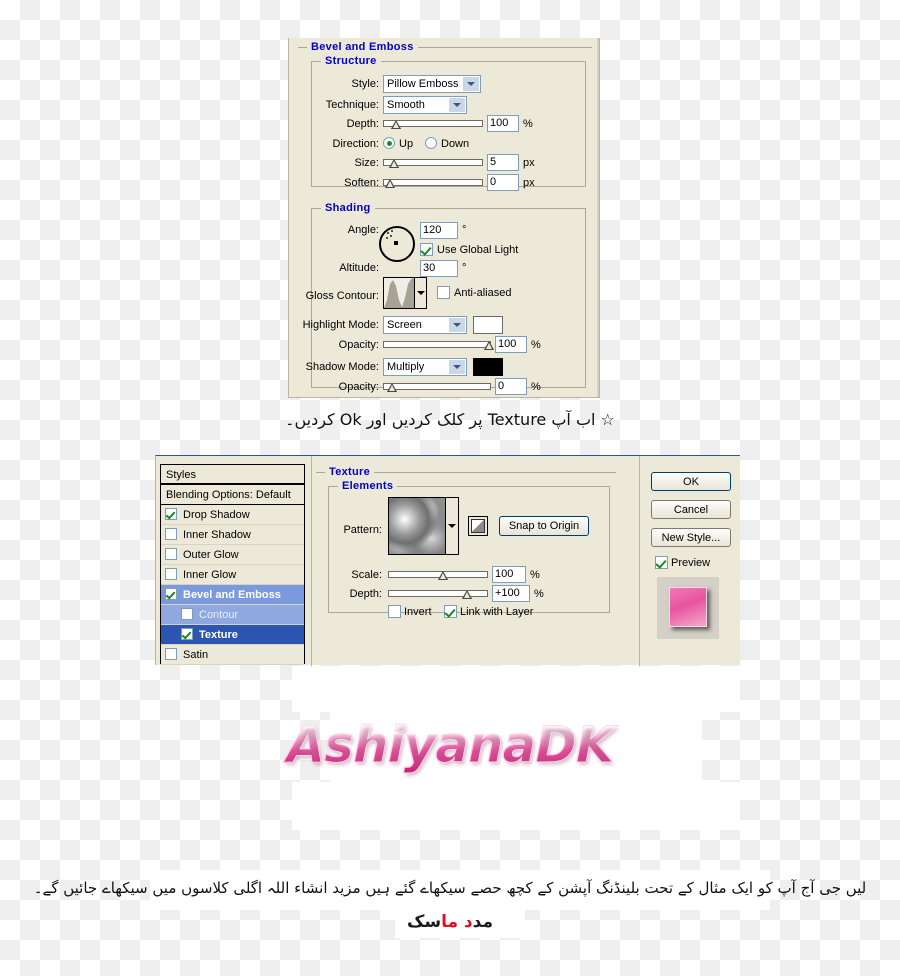 The image size is (900, 976). What do you see at coordinates (232, 495) in the screenshot?
I see `blending-options-row: Blending Options: Default` at bounding box center [232, 495].